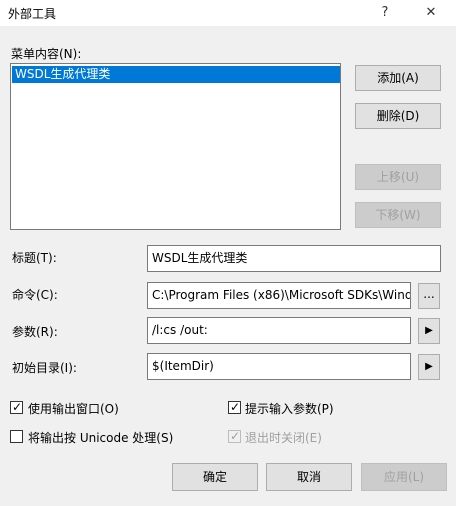  What do you see at coordinates (404, 477) in the screenshot?
I see `apply-button: 应用(L)` at bounding box center [404, 477].